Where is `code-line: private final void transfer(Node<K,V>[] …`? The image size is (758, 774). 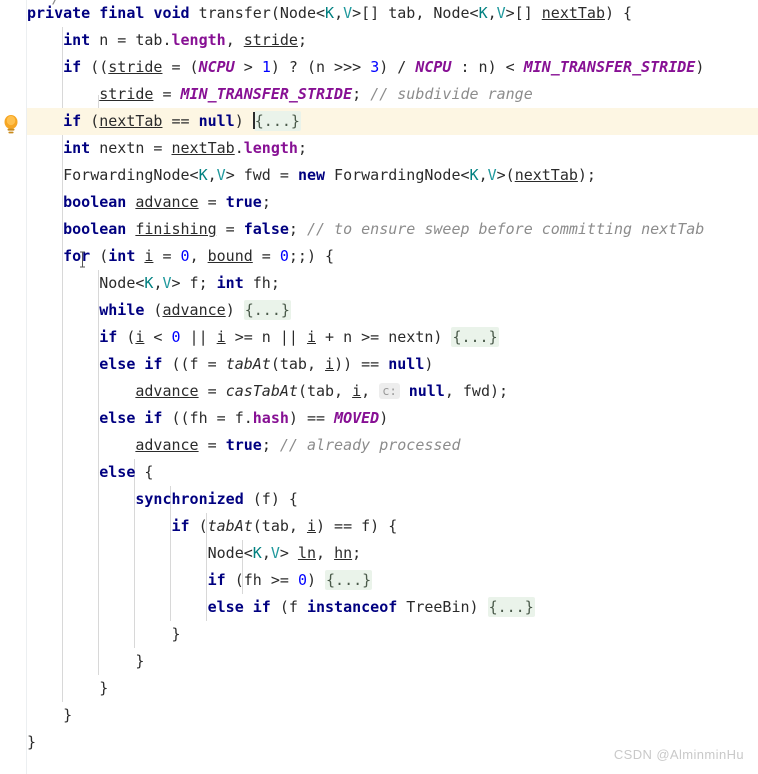
code-line: private final void transfer(Node<K,V>[] … is located at coordinates (392, 13).